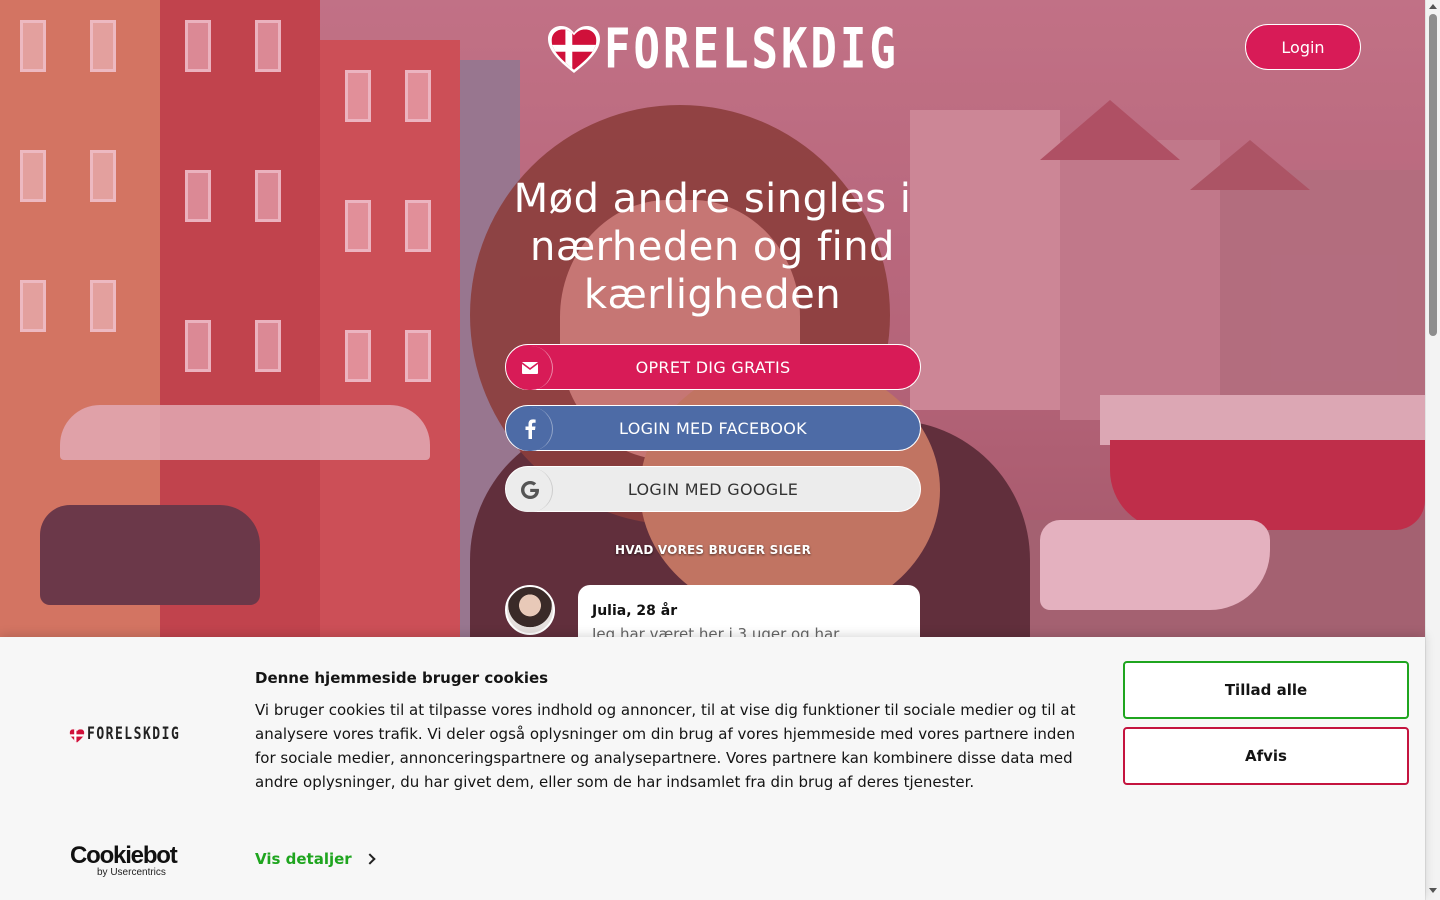 The height and width of the screenshot is (900, 1440). I want to click on signup-free-button: OPRET DIG GRATIS, so click(713, 367).